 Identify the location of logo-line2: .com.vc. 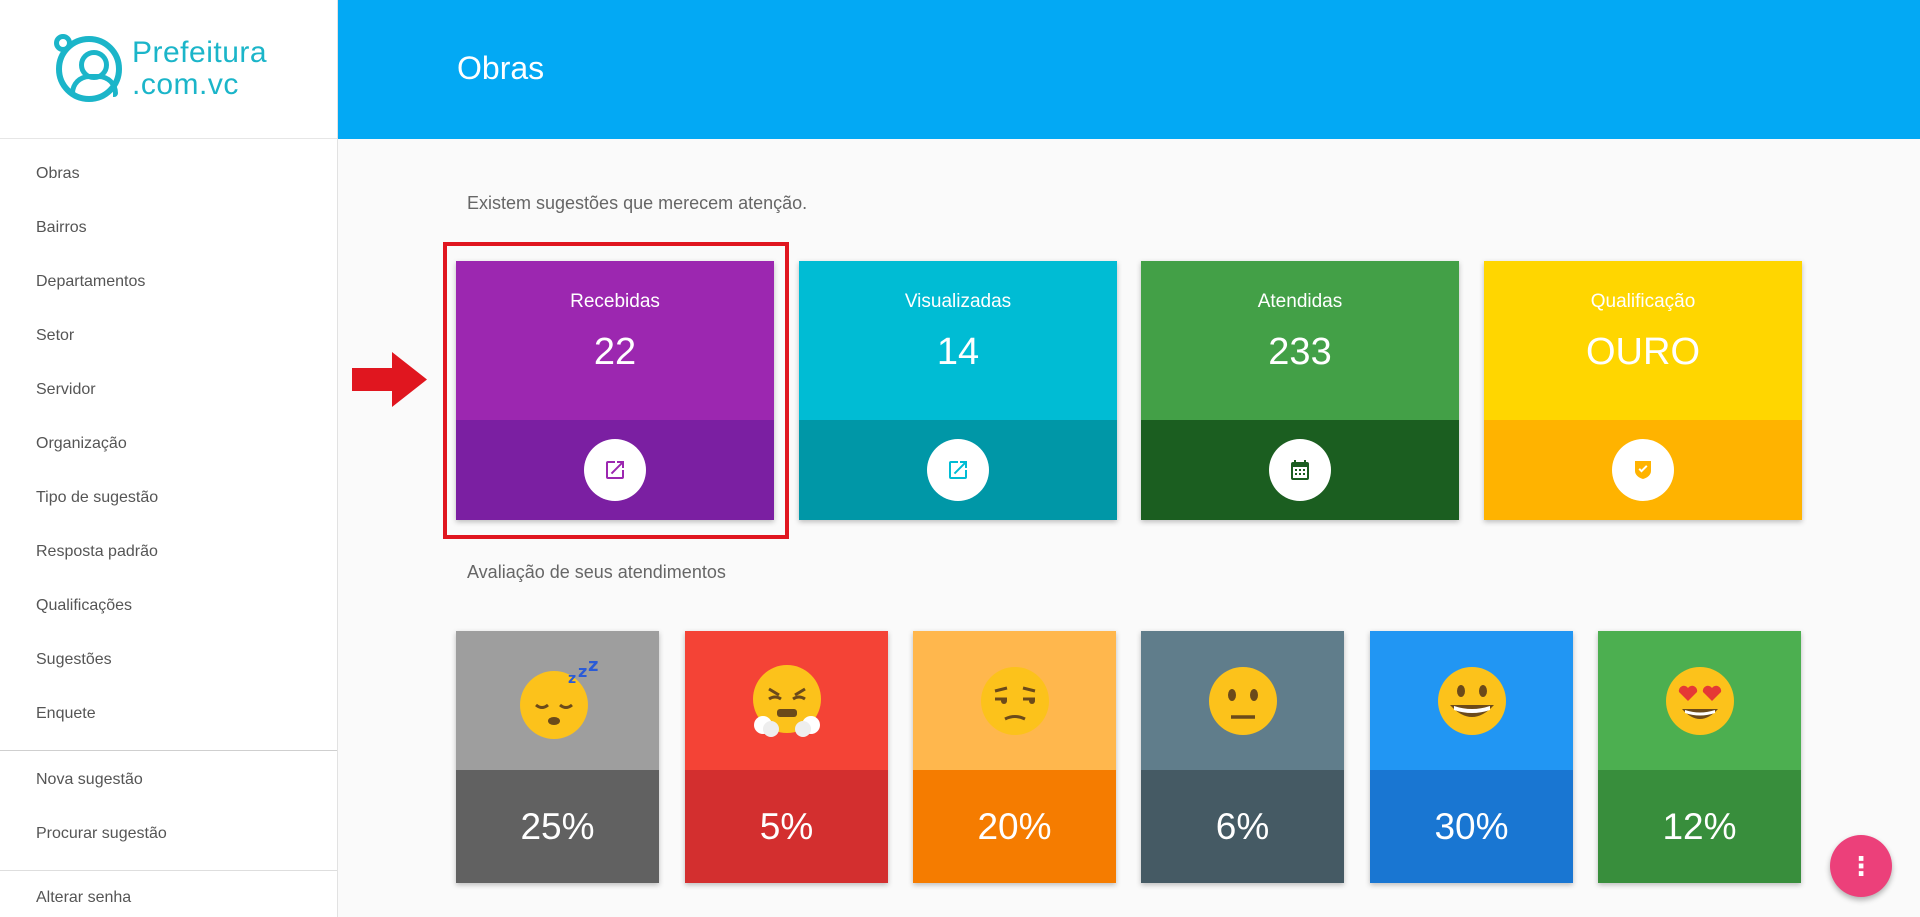
(185, 84).